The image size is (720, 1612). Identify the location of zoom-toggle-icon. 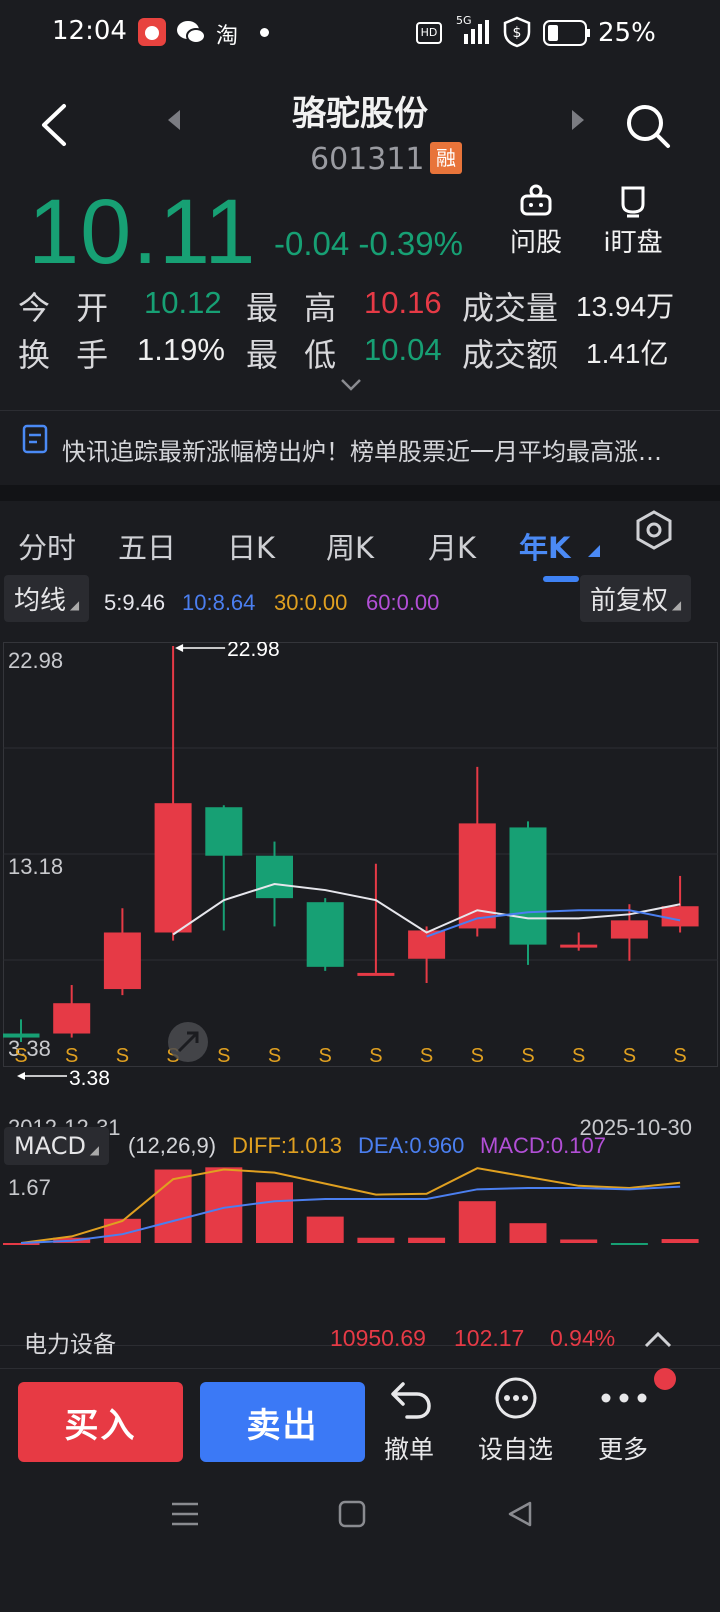
(188, 1042).